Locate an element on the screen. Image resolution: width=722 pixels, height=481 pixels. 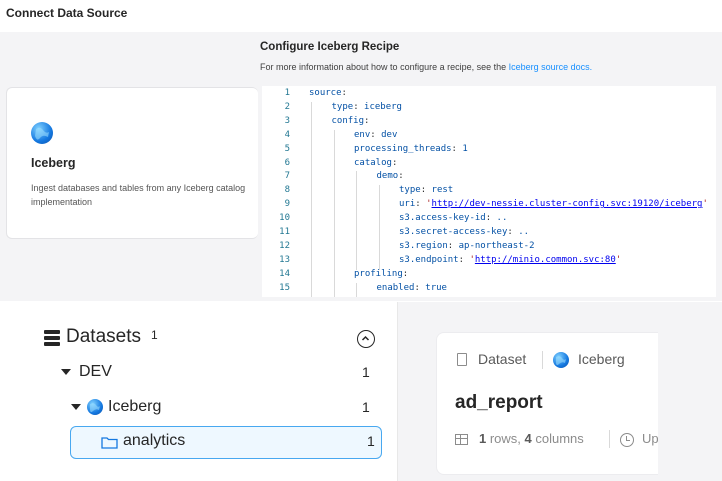
yaml-url: http://minio.common.svc:80 is located at coordinates (545, 260).